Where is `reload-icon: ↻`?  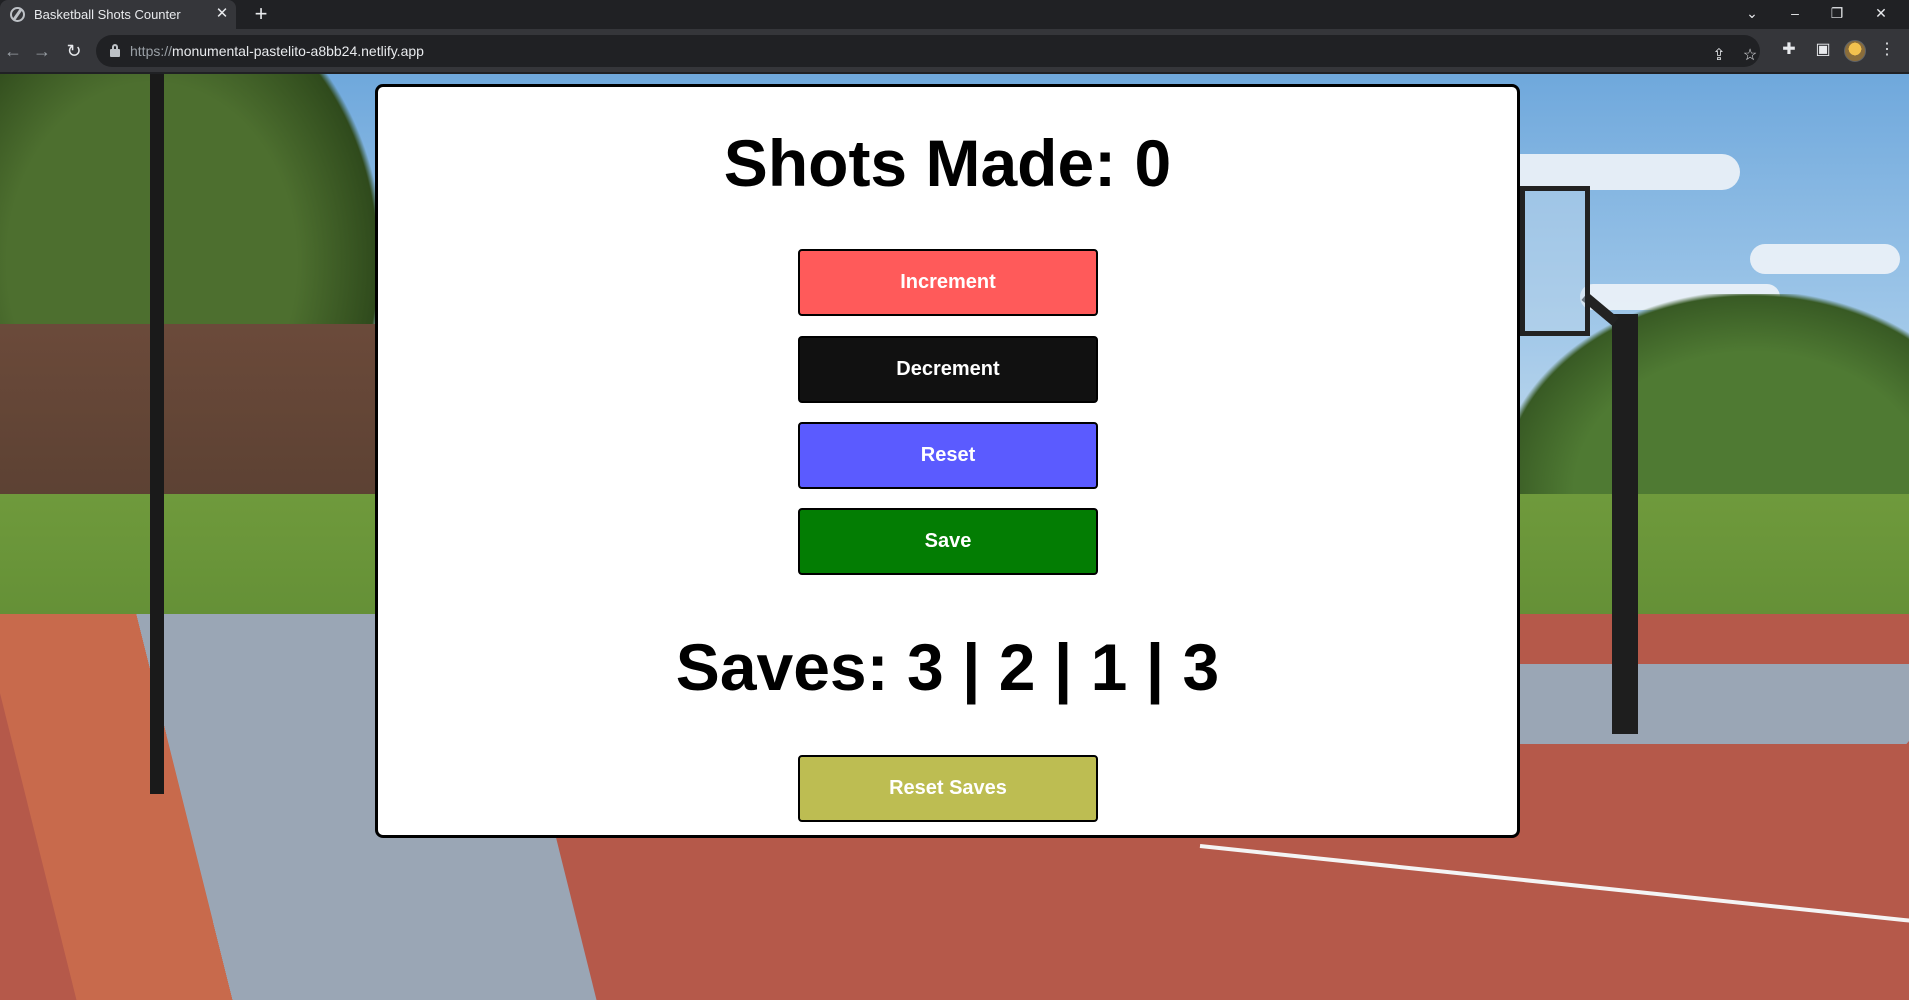
reload-icon: ↻ is located at coordinates (74, 51).